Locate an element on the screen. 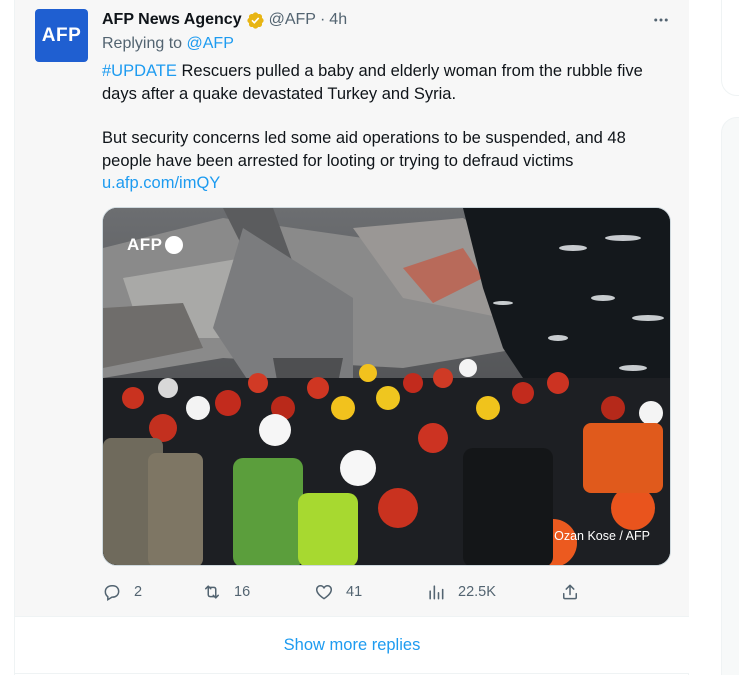  analytics-bar-icon is located at coordinates (436, 592).